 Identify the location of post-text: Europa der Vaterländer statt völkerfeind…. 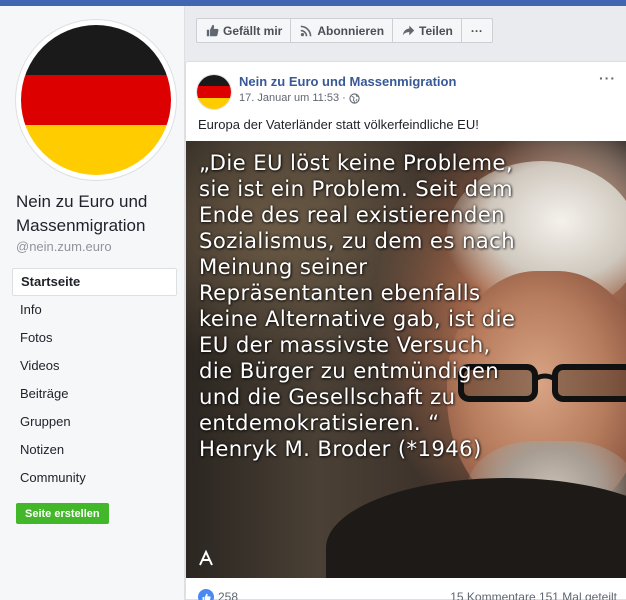
(338, 124).